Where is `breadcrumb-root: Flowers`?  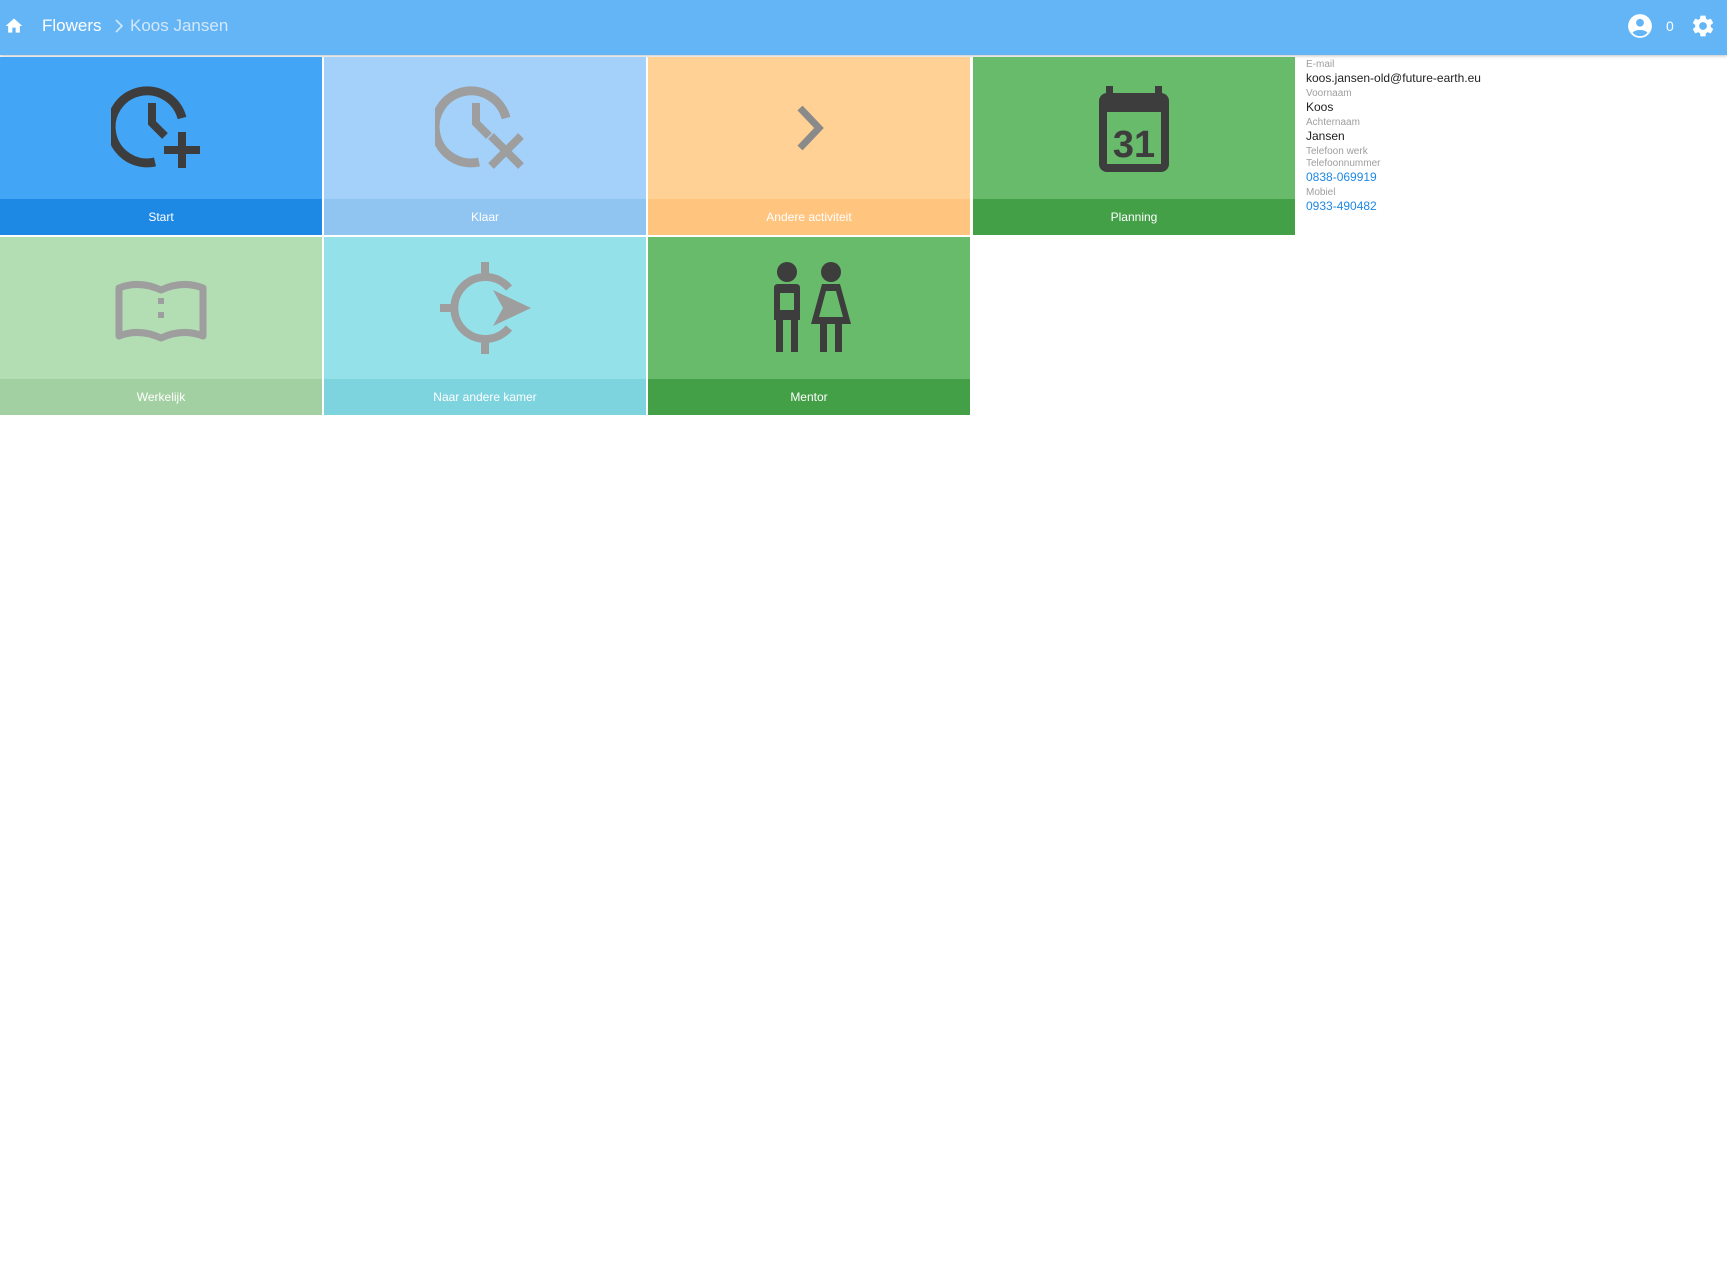 breadcrumb-root: Flowers is located at coordinates (72, 26).